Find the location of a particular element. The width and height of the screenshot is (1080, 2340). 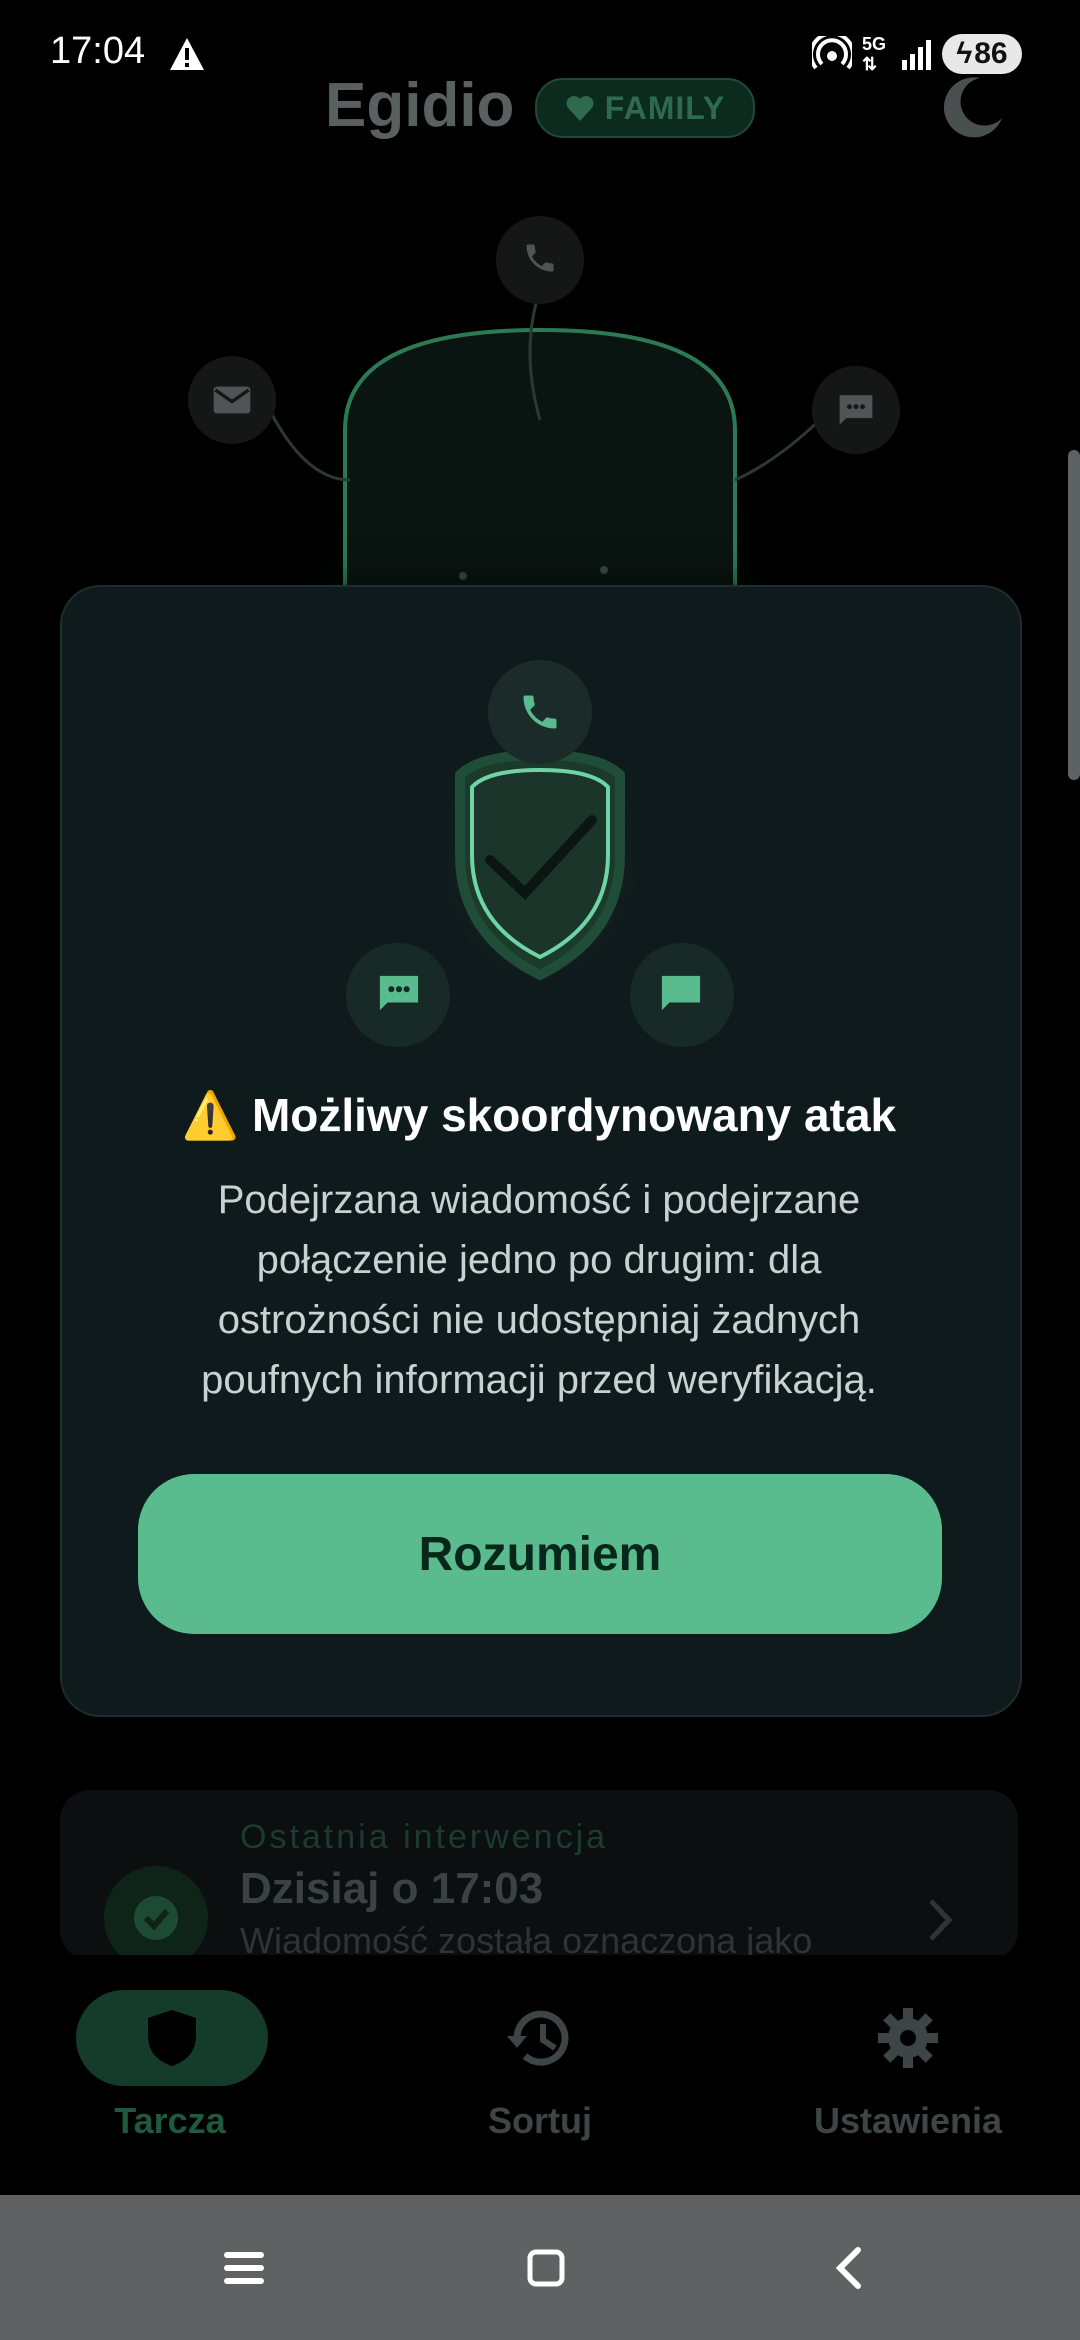

family-badge: FAMILY is located at coordinates (645, 108).